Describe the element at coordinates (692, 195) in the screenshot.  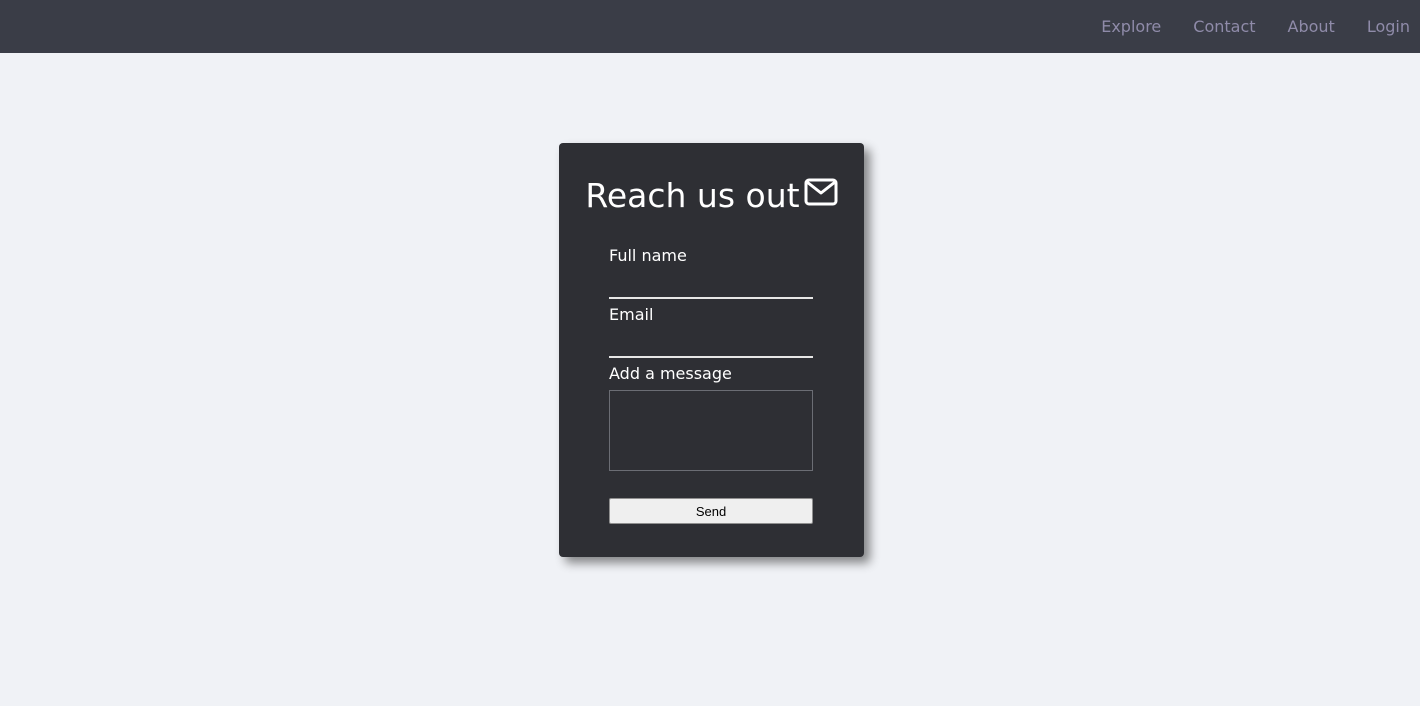
I see `form-title-text: Reach us out` at that location.